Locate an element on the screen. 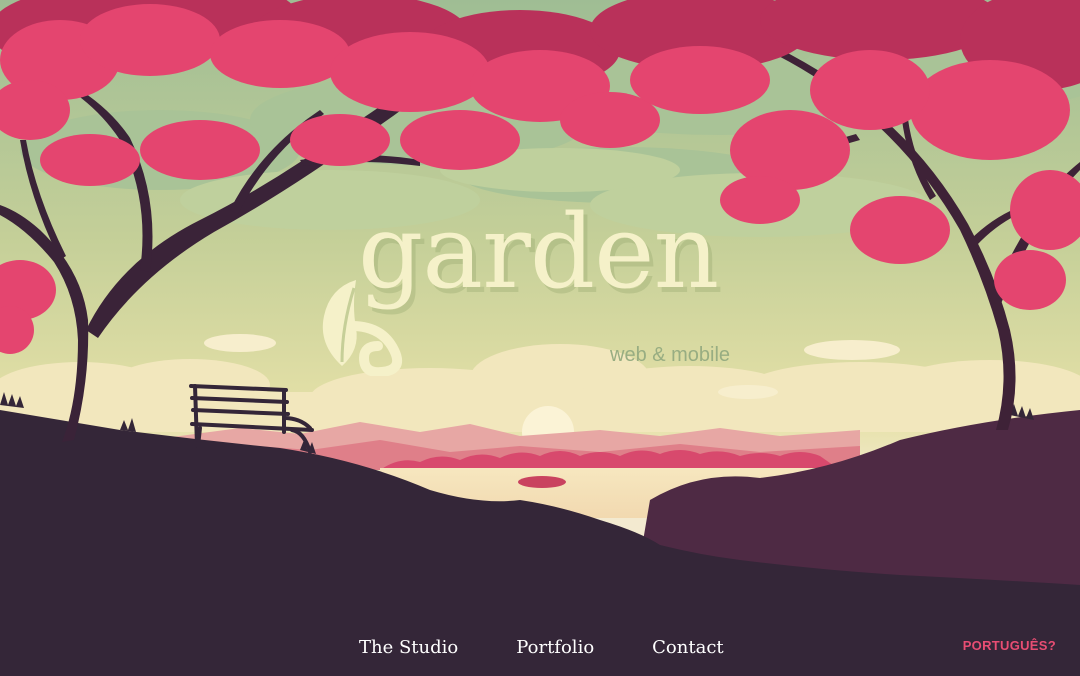  brand-tagline: web & mobile is located at coordinates (670, 355).